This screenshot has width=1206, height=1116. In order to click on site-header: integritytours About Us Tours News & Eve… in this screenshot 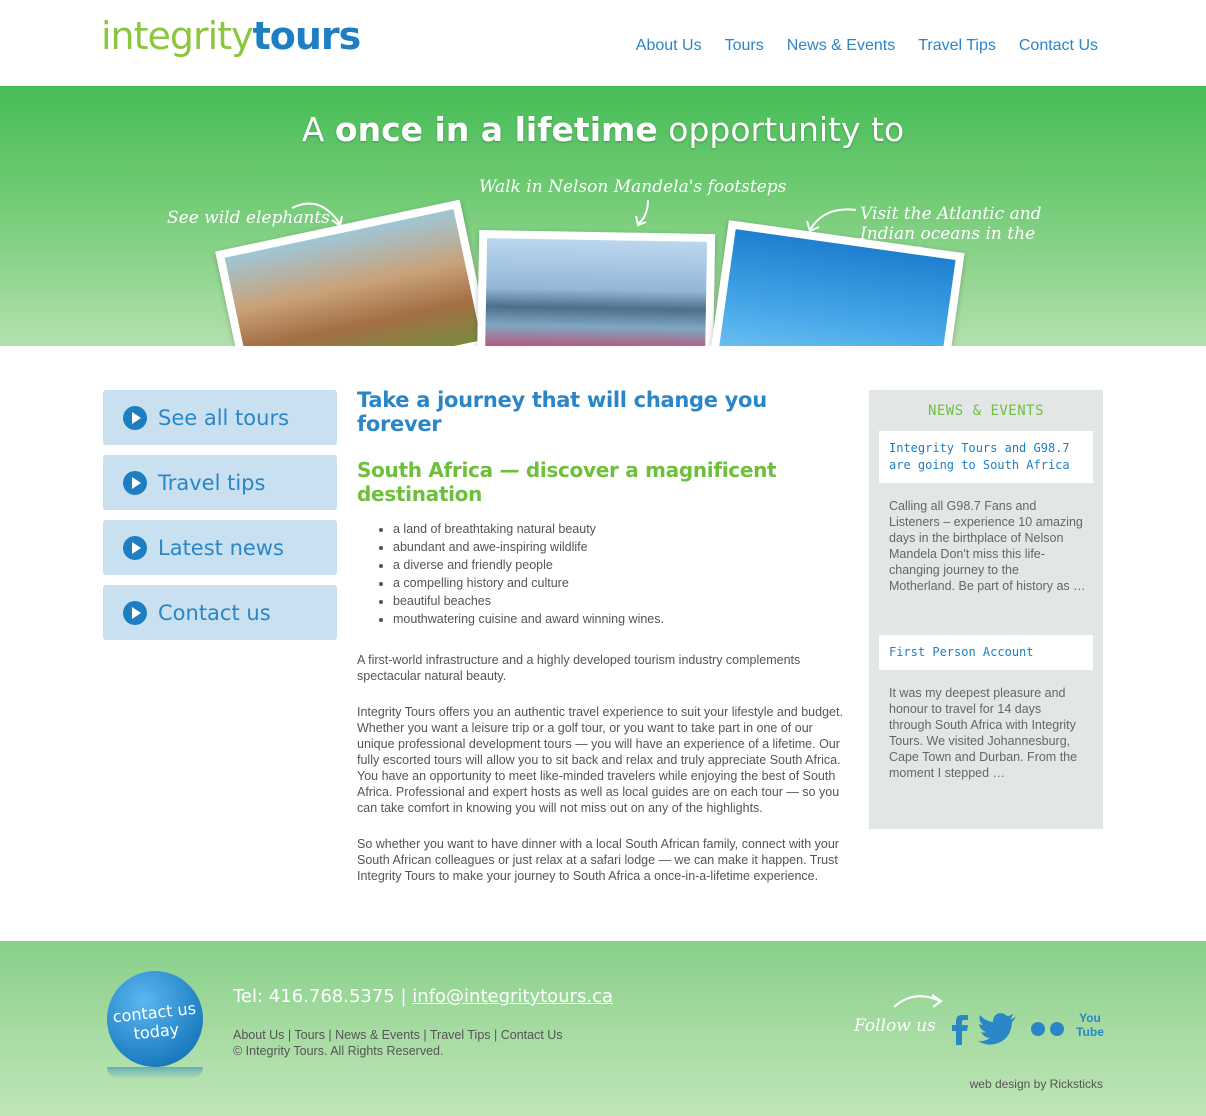, I will do `click(603, 43)`.